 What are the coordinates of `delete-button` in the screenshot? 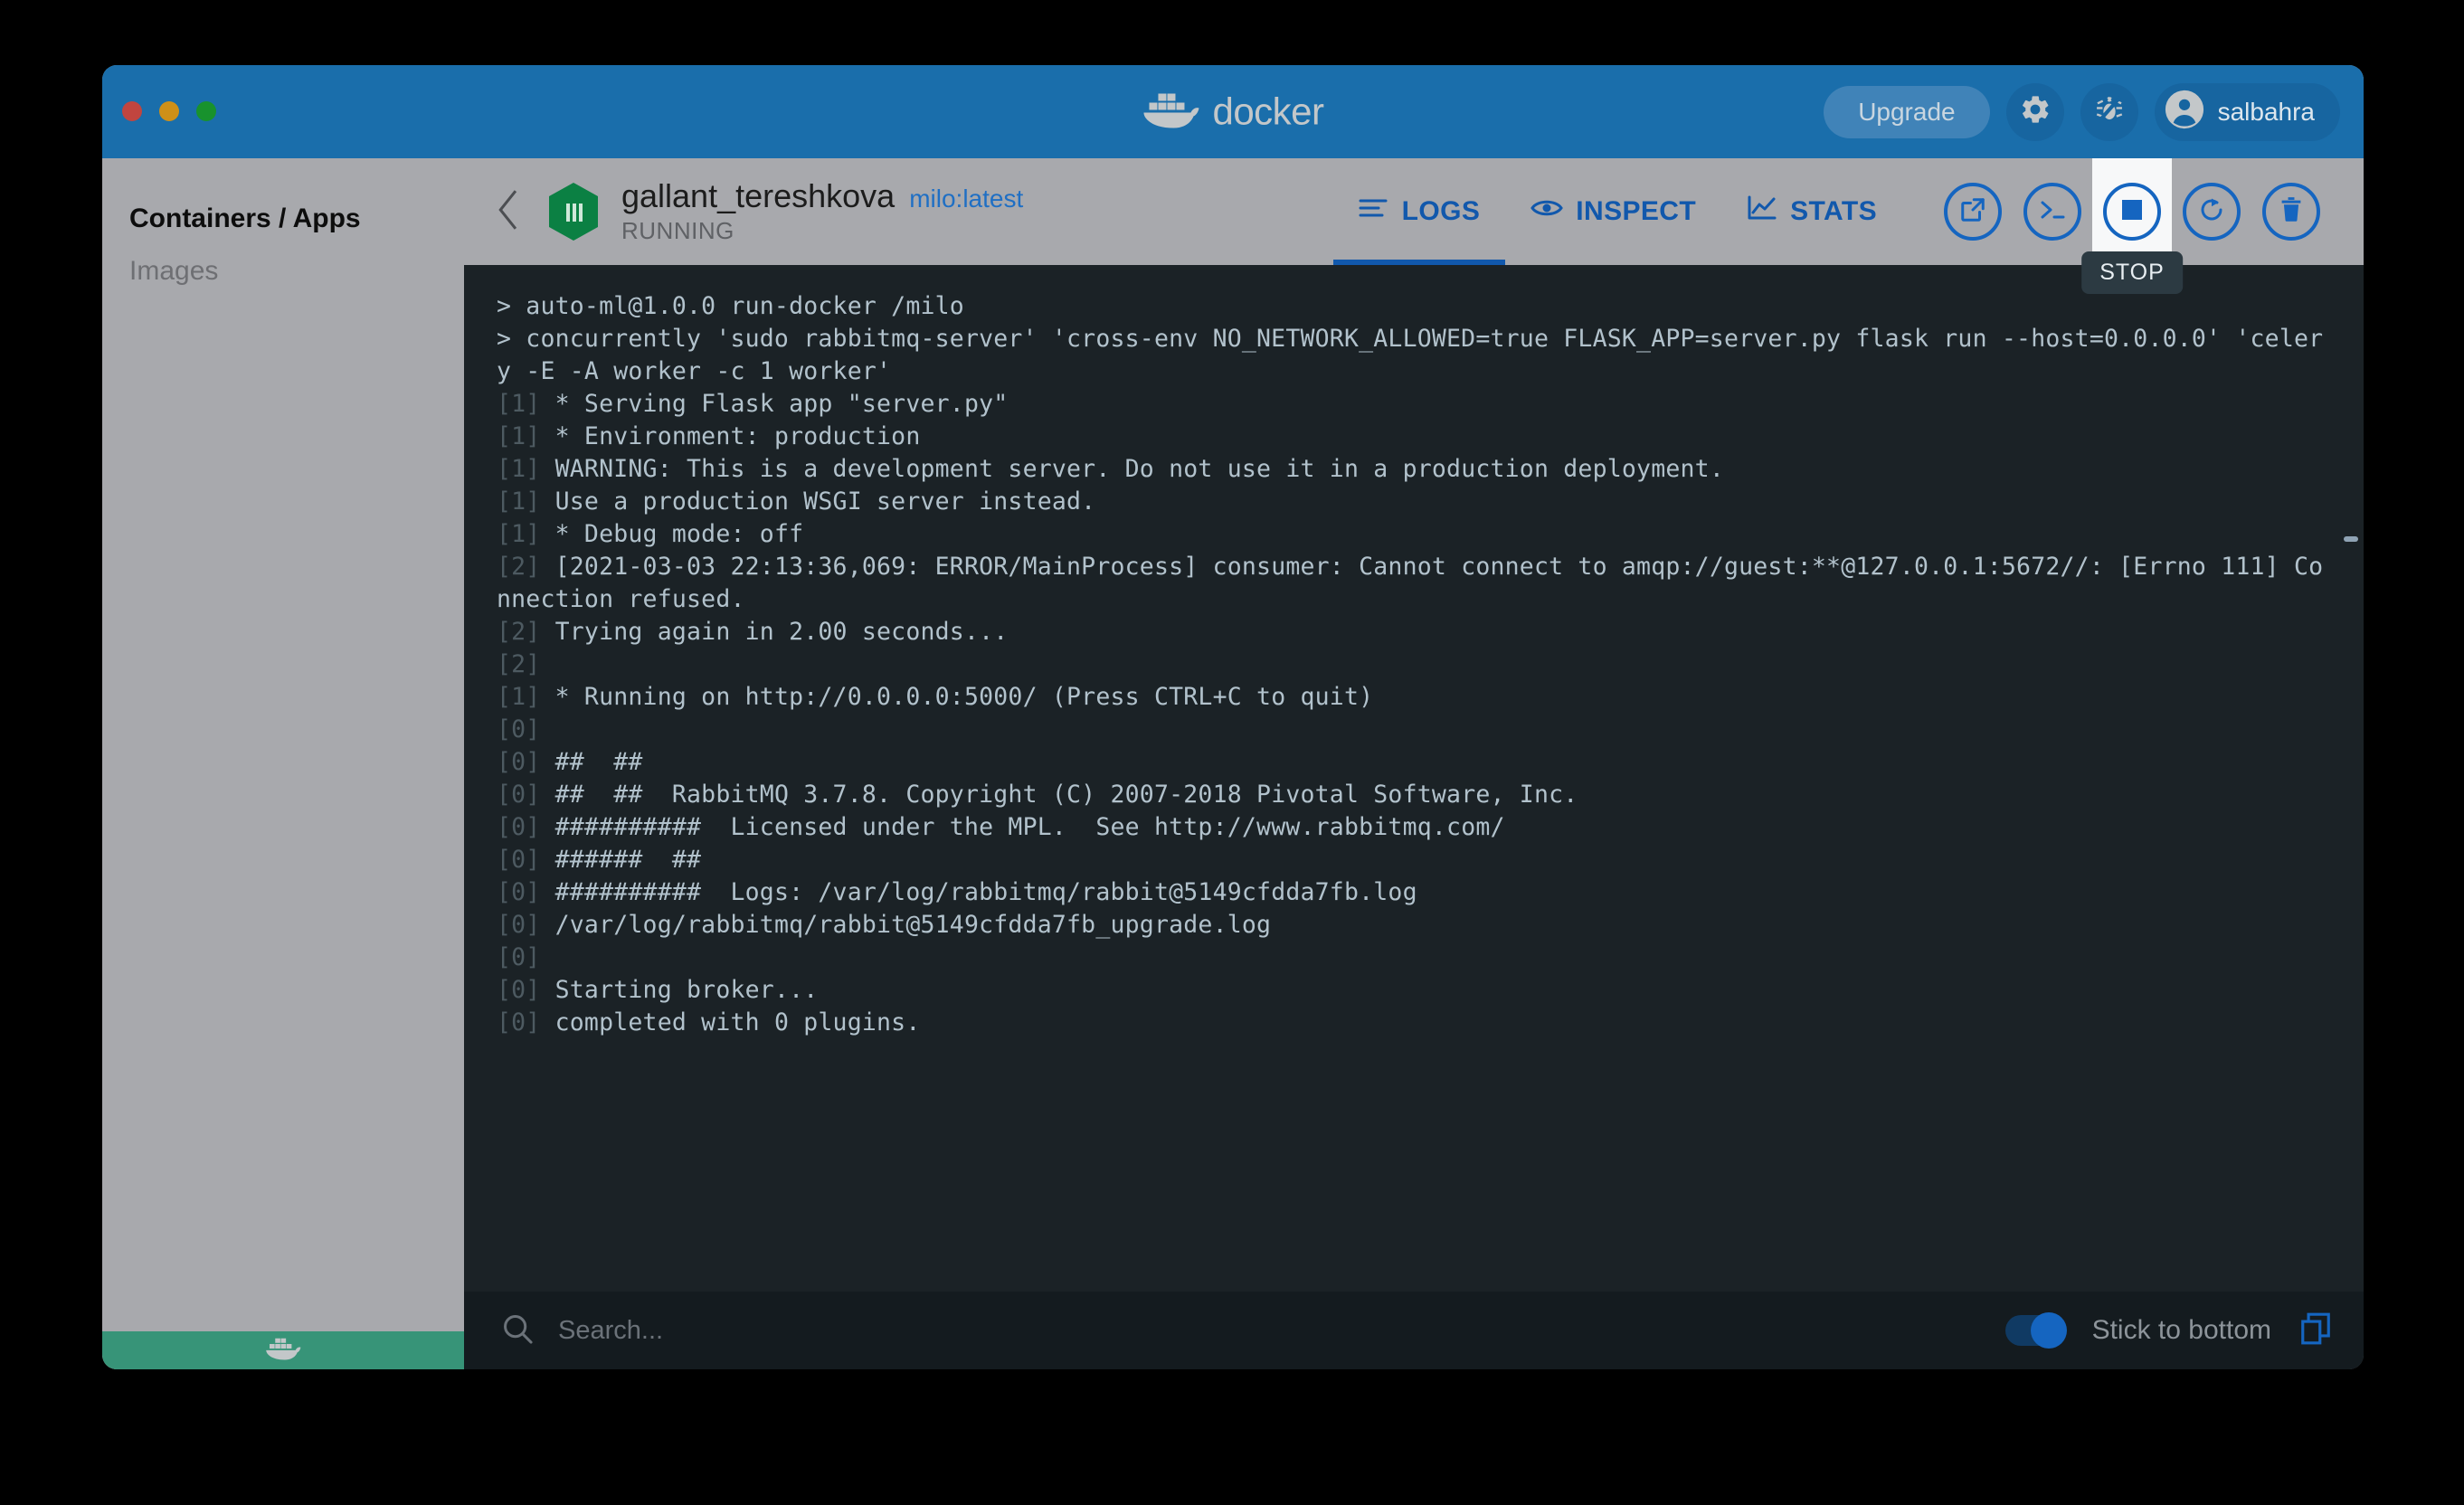 It's located at (2291, 212).